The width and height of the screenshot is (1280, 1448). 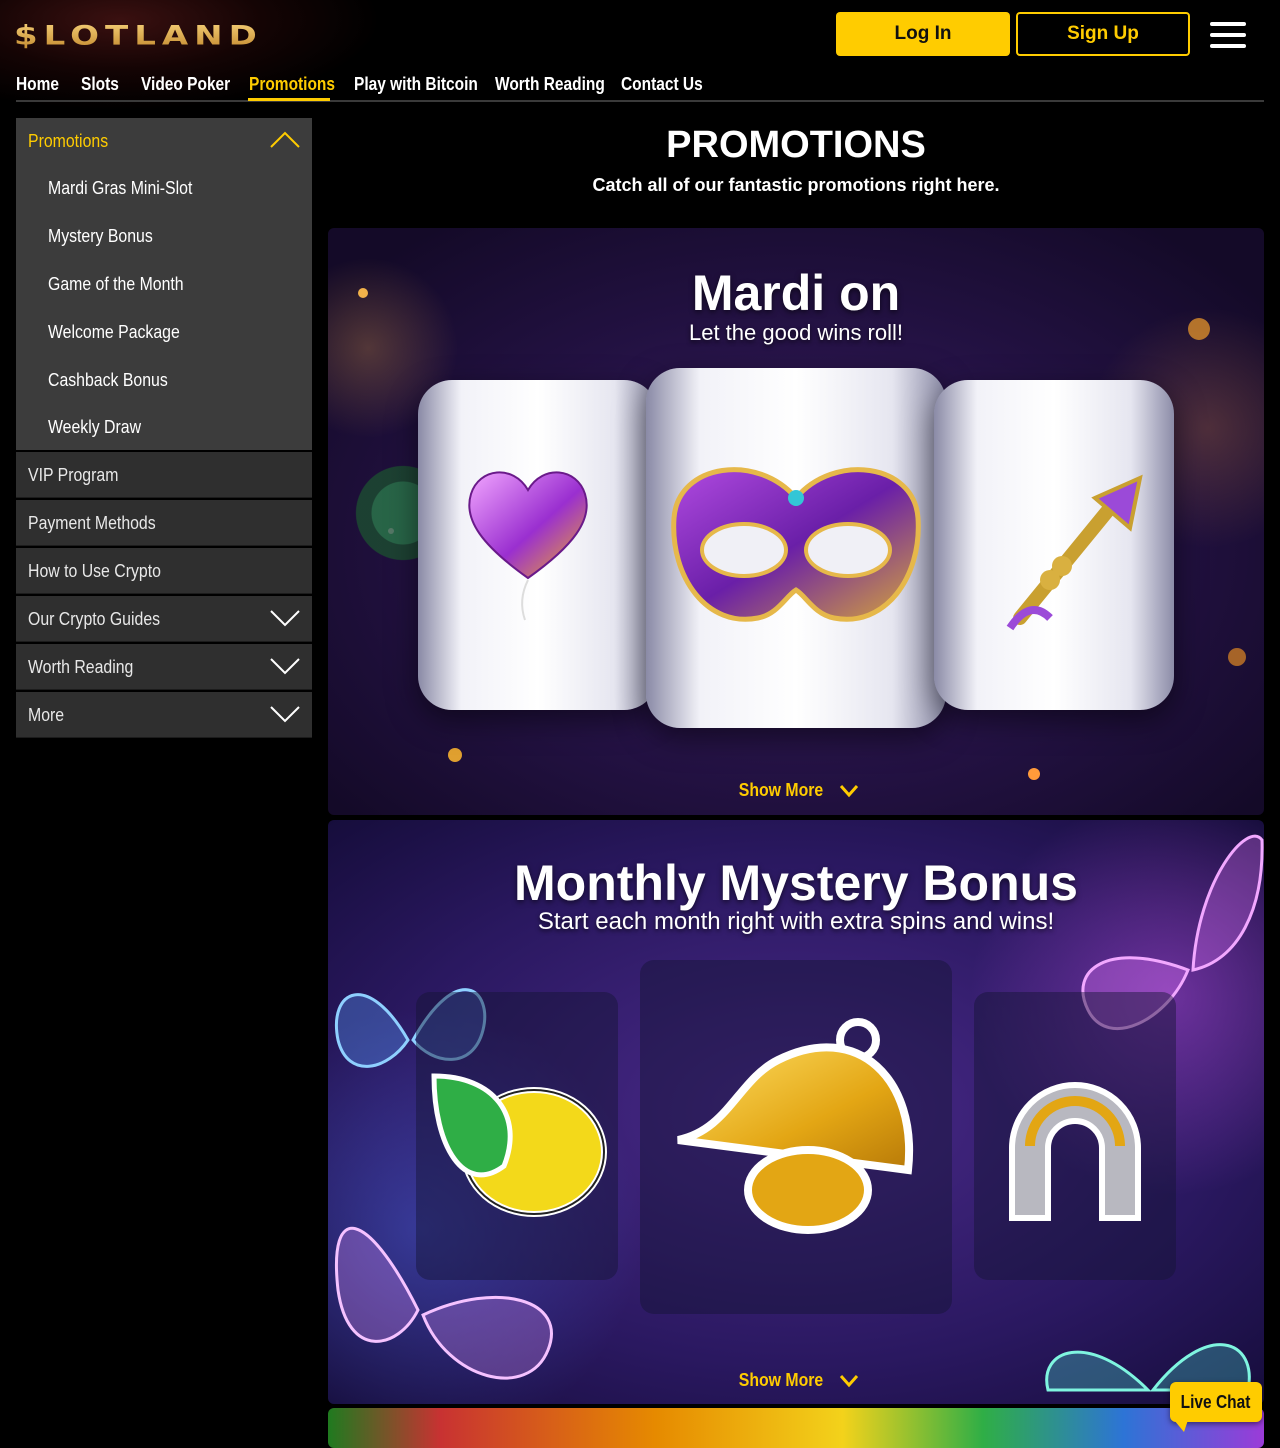 What do you see at coordinates (185, 84) in the screenshot?
I see `nav-video-poker: Video Poker` at bounding box center [185, 84].